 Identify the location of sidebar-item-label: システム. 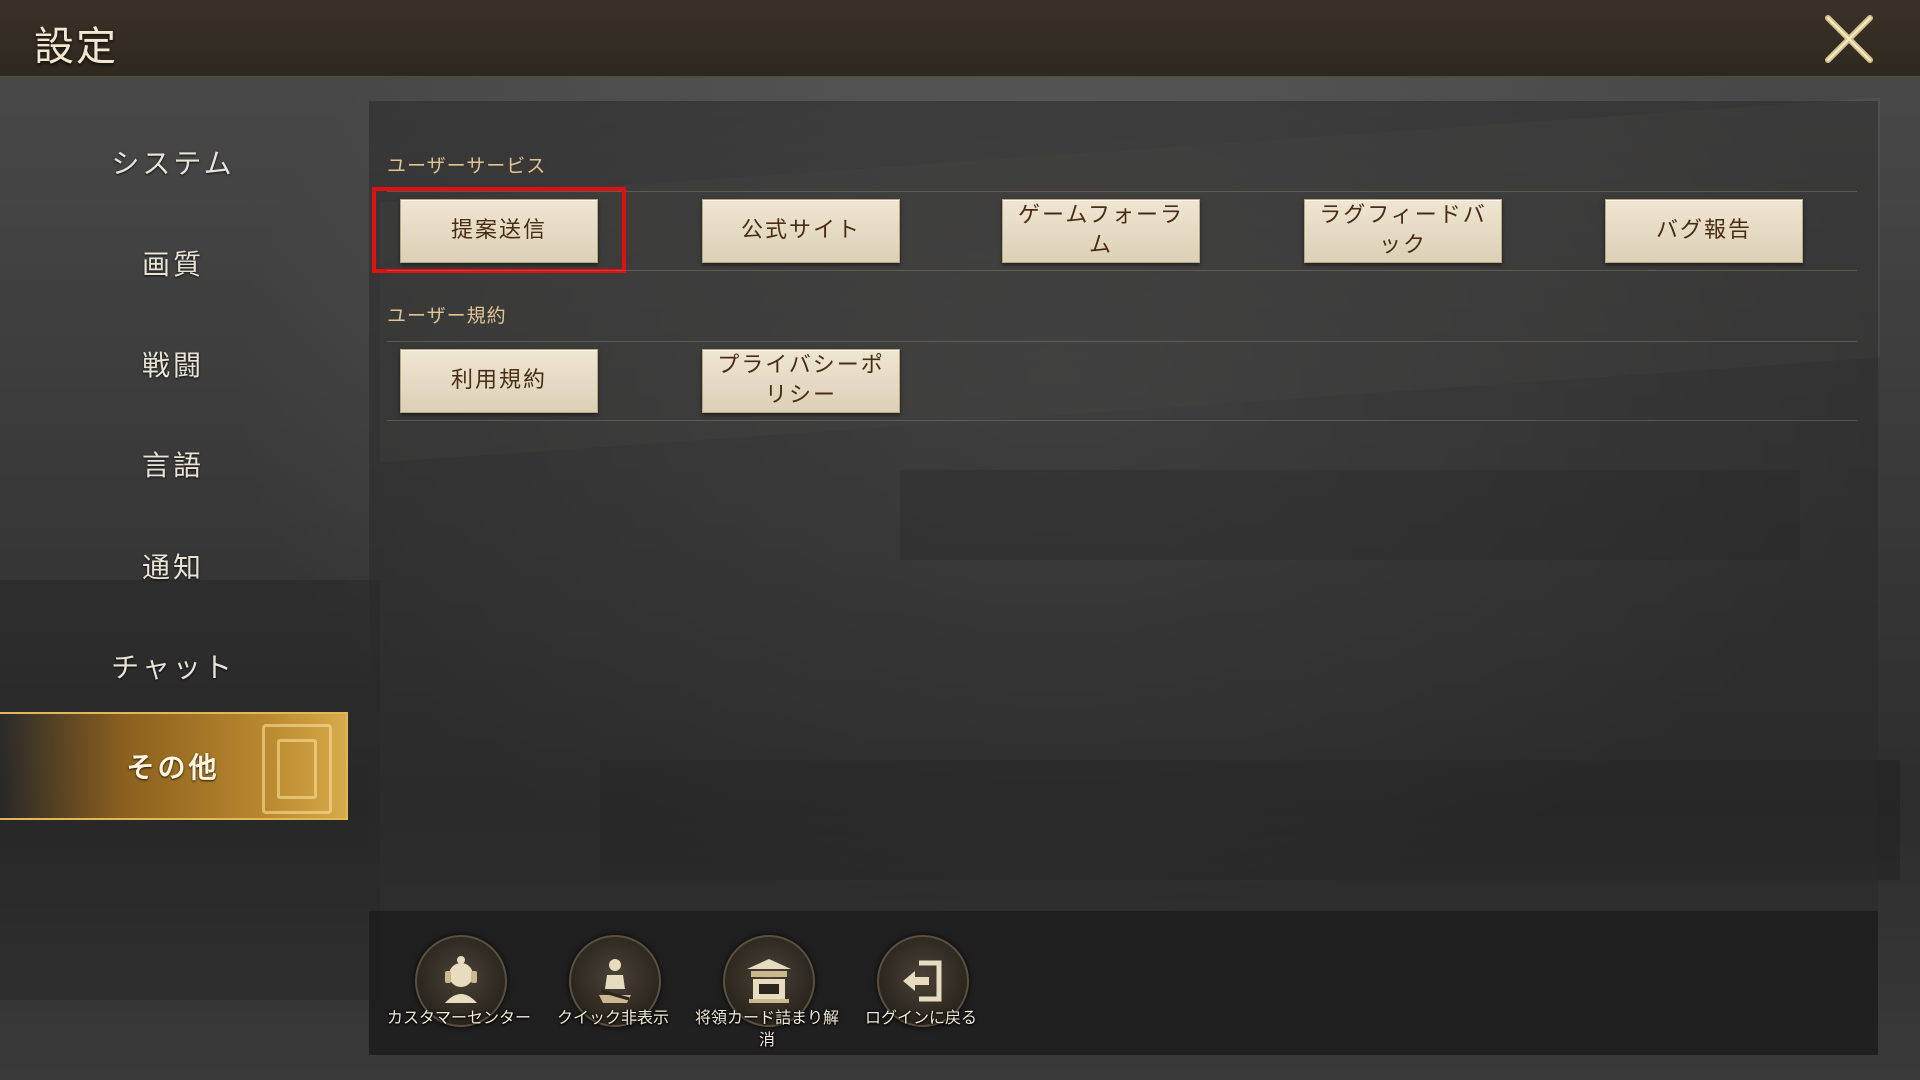
(173, 163).